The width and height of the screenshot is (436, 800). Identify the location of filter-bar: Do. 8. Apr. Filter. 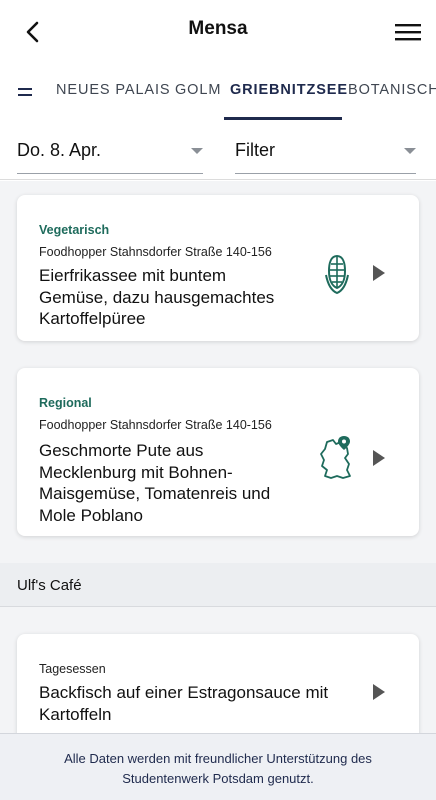
(218, 150).